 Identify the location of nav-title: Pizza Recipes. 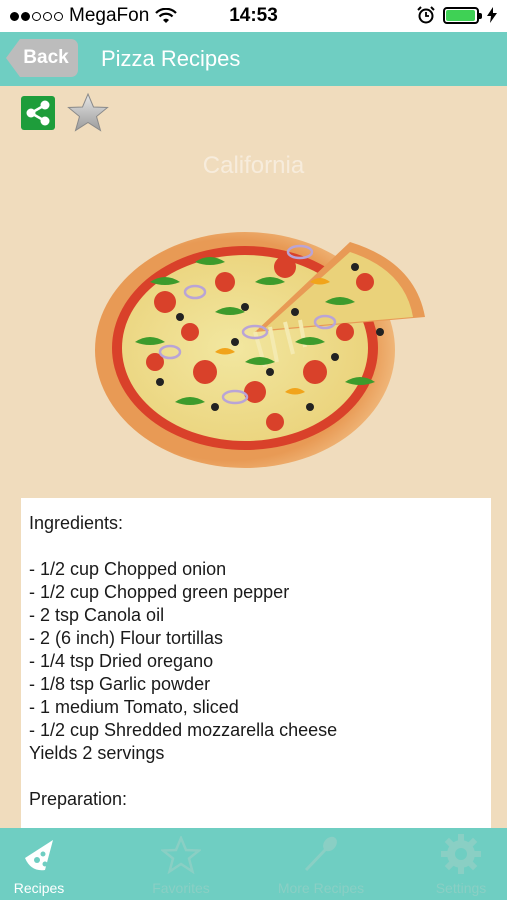
(171, 58).